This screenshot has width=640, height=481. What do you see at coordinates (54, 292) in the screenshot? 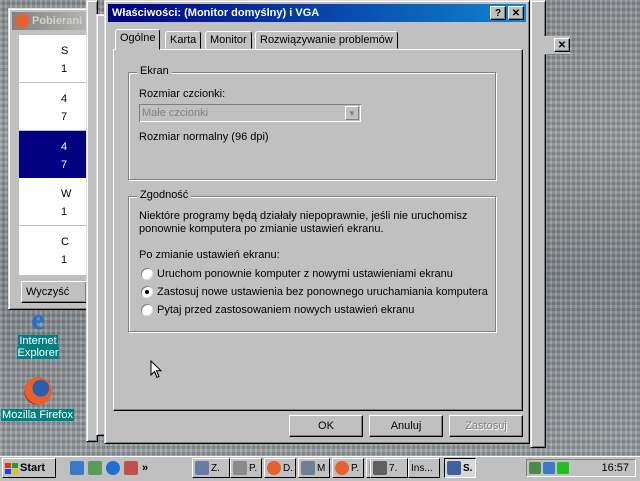
I see `clear-button: Wyczyść` at bounding box center [54, 292].